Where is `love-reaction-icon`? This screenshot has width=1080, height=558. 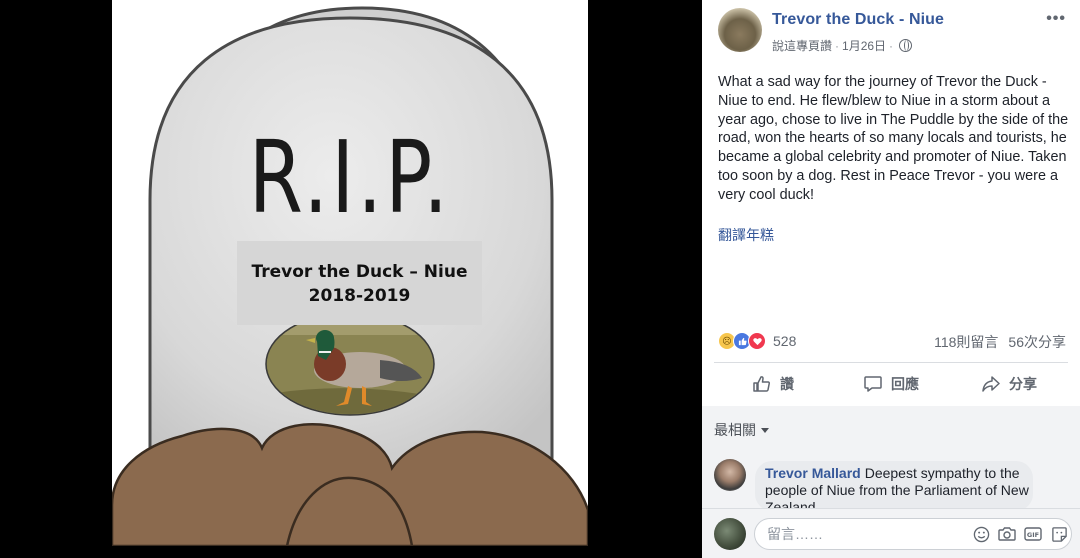 love-reaction-icon is located at coordinates (757, 341).